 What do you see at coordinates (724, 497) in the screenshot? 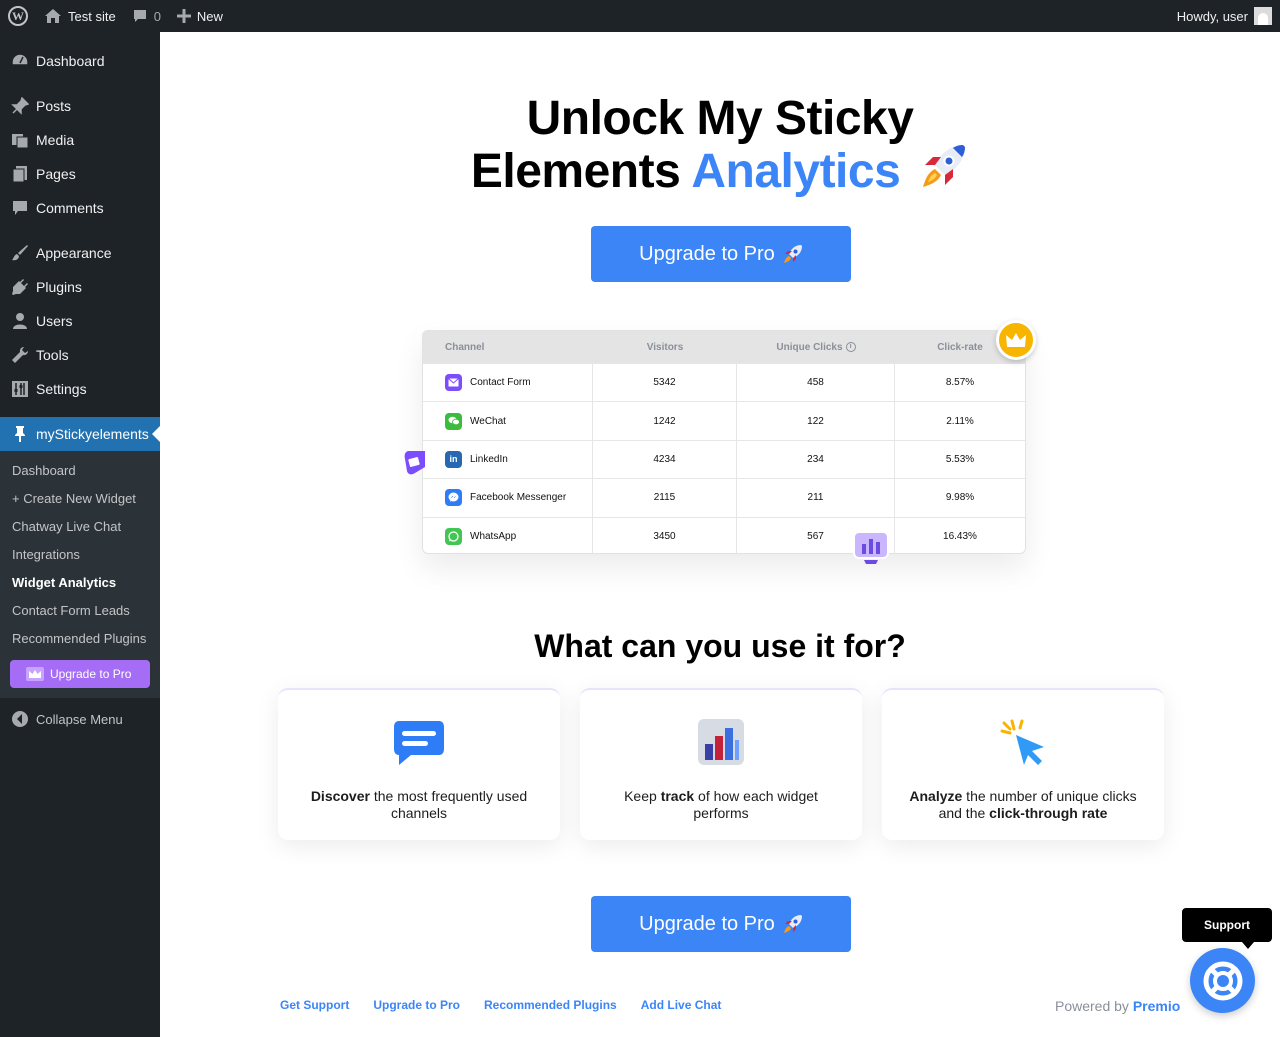
I see `table-row: Facebook Messenger 2115 211 9.98%` at bounding box center [724, 497].